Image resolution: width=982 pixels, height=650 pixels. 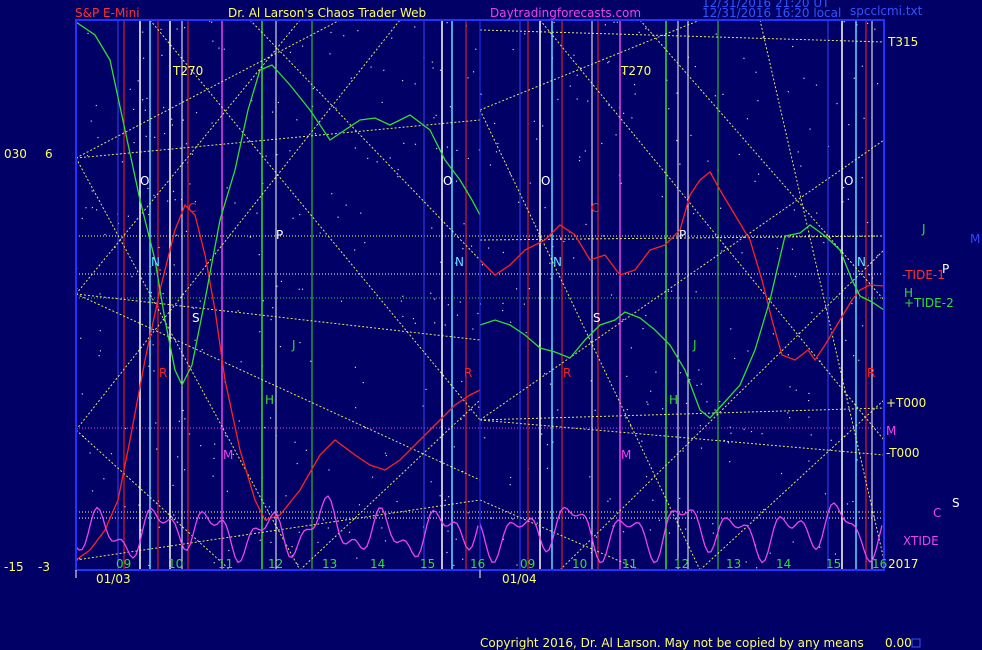 I want to click on label-m-right: M, so click(x=891, y=431).